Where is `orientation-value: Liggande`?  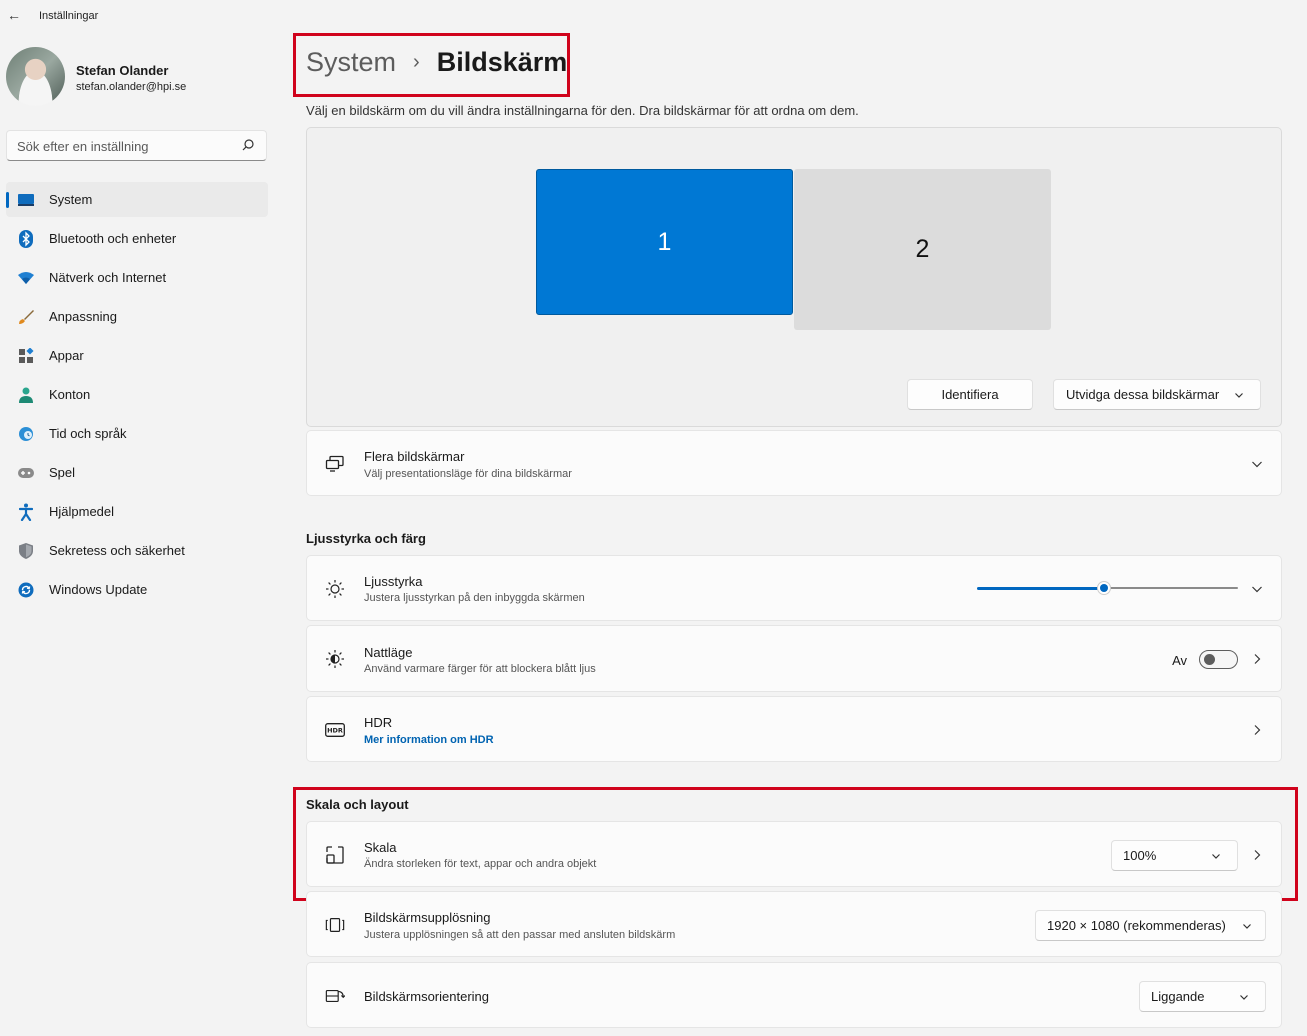 orientation-value: Liggande is located at coordinates (1178, 996).